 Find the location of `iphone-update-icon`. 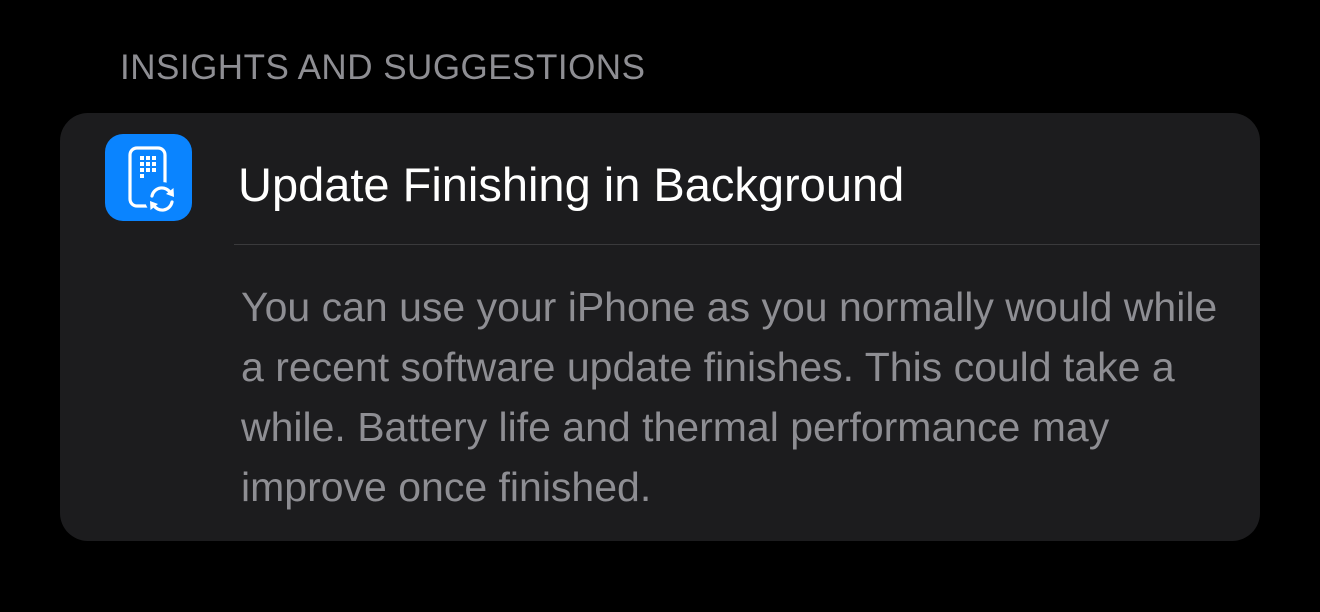

iphone-update-icon is located at coordinates (148, 177).